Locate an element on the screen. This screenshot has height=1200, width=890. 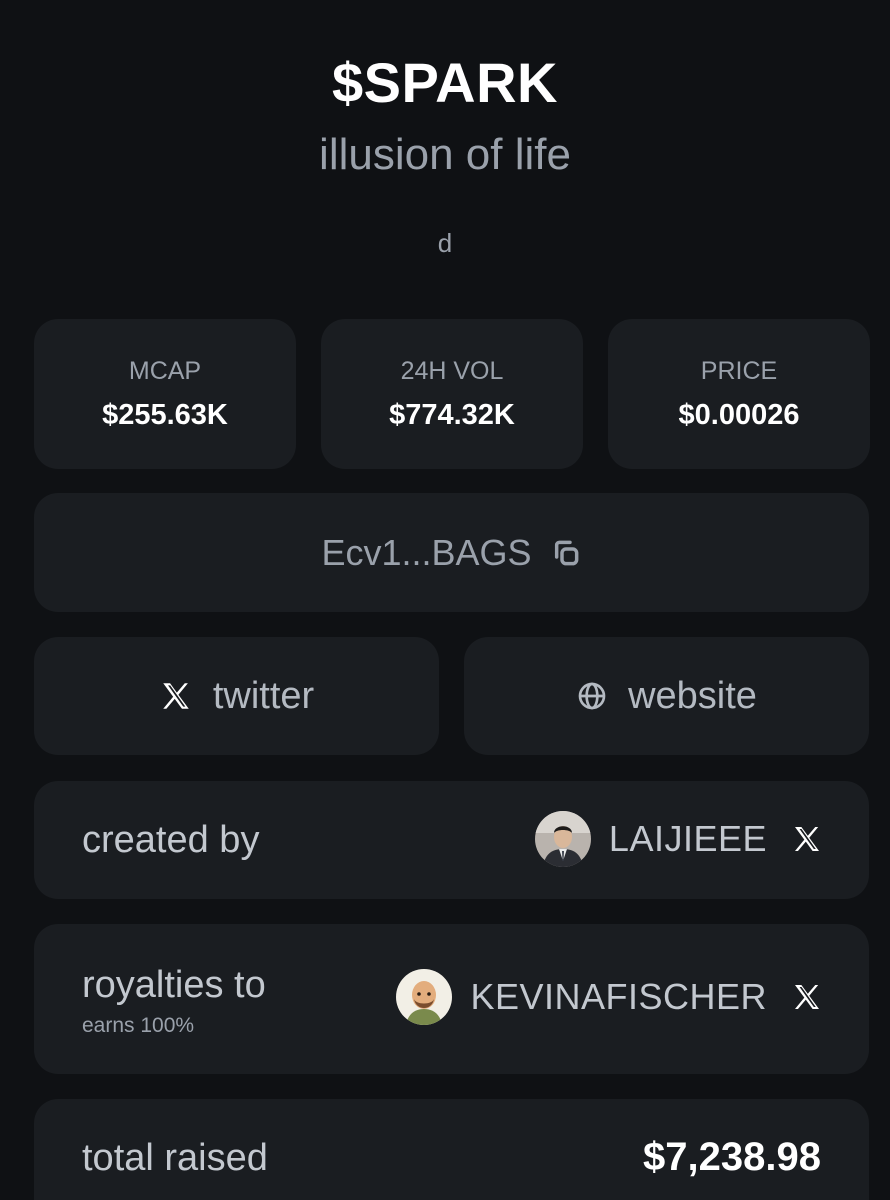
globe-icon is located at coordinates (592, 696).